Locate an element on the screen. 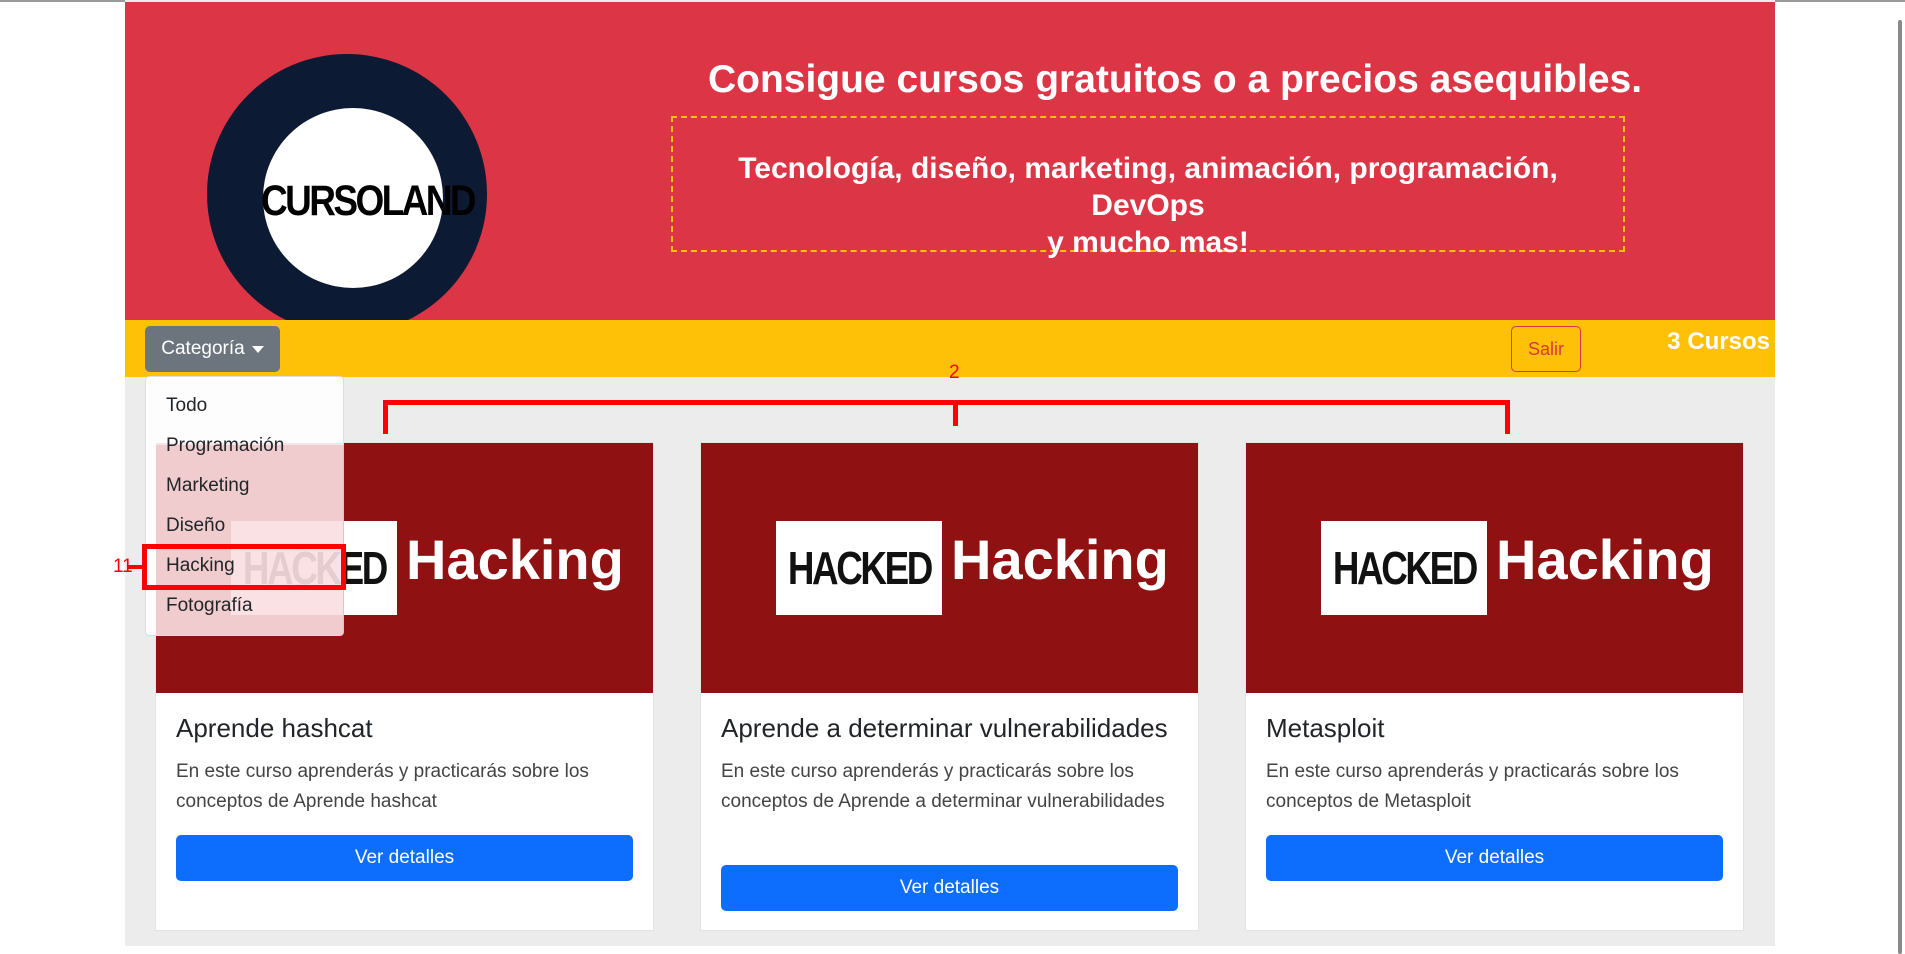 This screenshot has width=1905, height=954. annotation-bracket-left-tick is located at coordinates (385, 417).